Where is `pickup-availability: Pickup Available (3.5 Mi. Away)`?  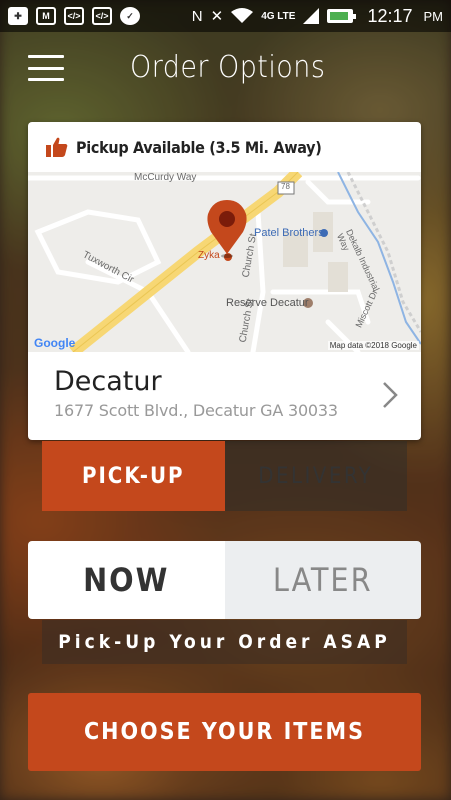 pickup-availability: Pickup Available (3.5 Mi. Away) is located at coordinates (224, 147).